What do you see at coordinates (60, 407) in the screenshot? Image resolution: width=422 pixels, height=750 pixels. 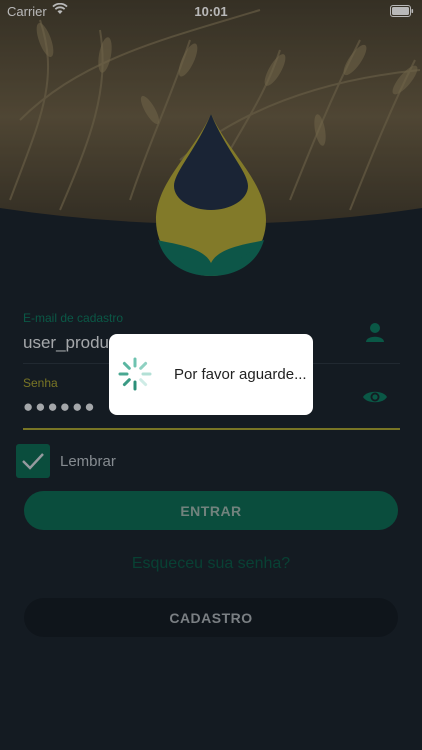 I see `password-input: ●●●●●●` at bounding box center [60, 407].